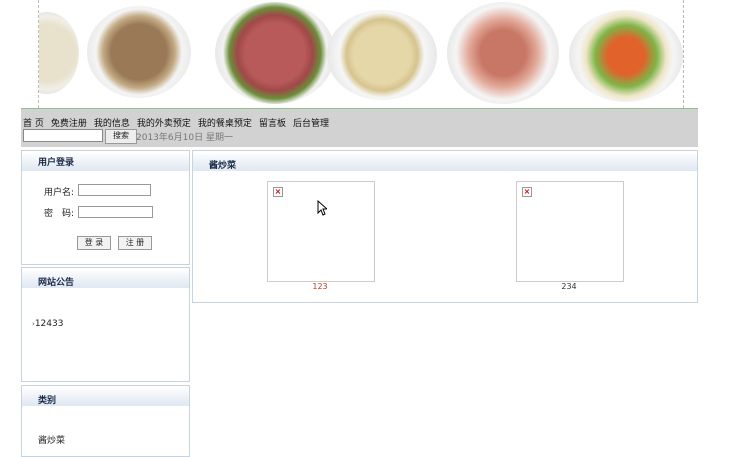  I want to click on mouse-cursor-icon, so click(322, 208).